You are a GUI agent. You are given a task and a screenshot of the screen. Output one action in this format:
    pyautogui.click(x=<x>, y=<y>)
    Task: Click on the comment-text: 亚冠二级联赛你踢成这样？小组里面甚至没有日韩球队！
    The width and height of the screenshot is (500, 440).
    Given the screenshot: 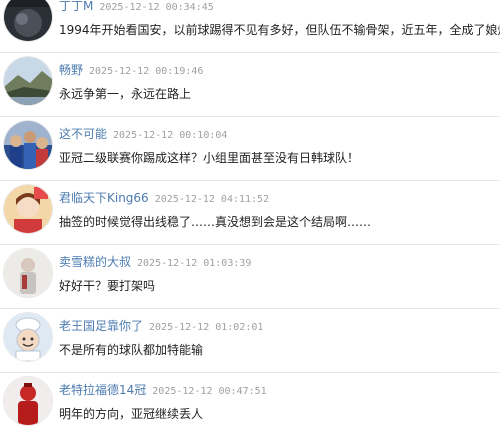 What is the action you would take?
    pyautogui.click(x=209, y=158)
    